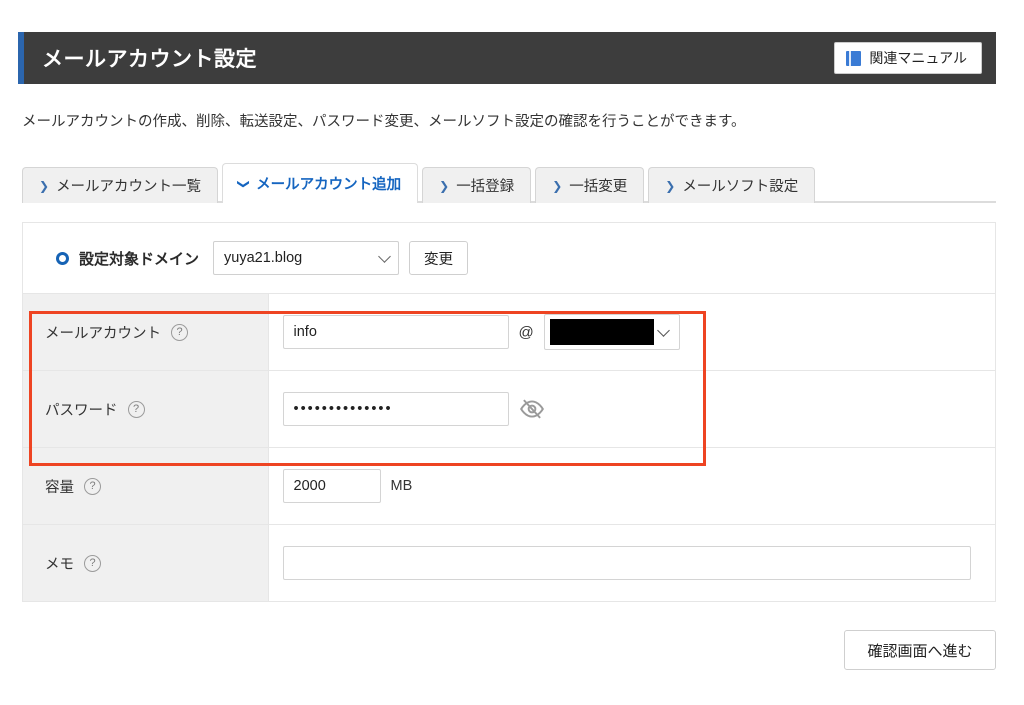 The height and width of the screenshot is (705, 1024). What do you see at coordinates (401, 486) in the screenshot?
I see `capacity-unit-label: MB` at bounding box center [401, 486].